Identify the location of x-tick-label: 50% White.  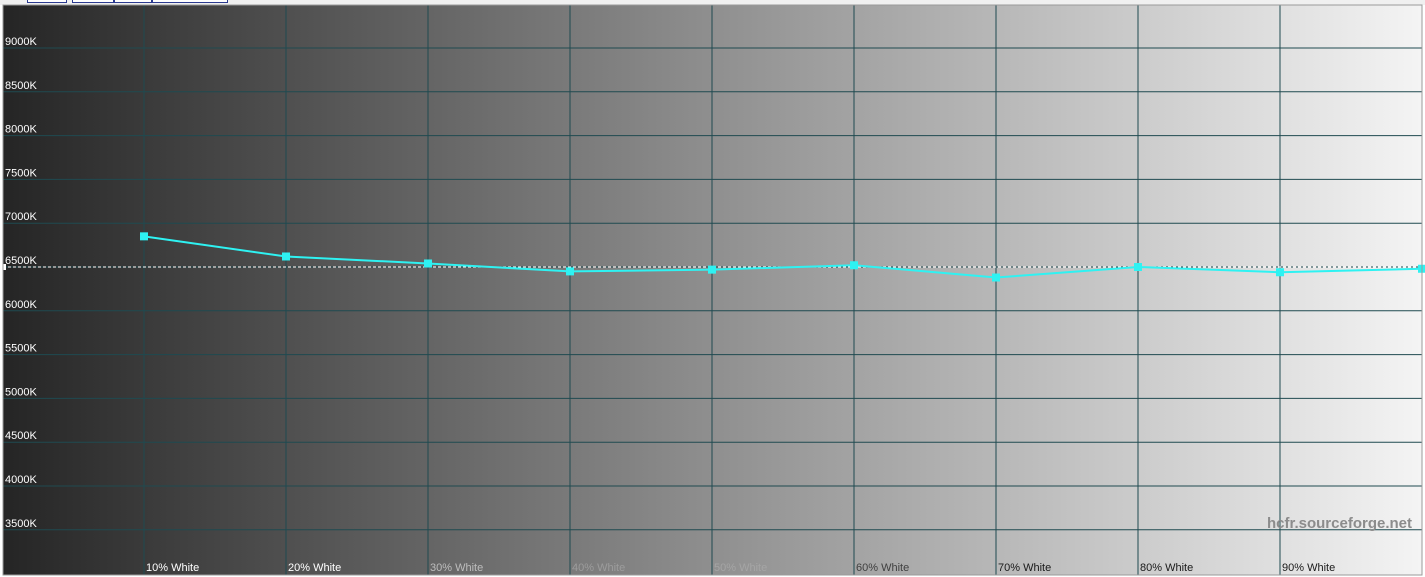
(740, 568).